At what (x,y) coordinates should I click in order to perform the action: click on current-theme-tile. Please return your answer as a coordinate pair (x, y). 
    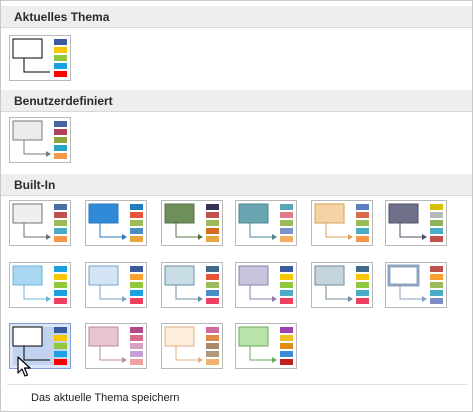
    Looking at the image, I should click on (40, 58).